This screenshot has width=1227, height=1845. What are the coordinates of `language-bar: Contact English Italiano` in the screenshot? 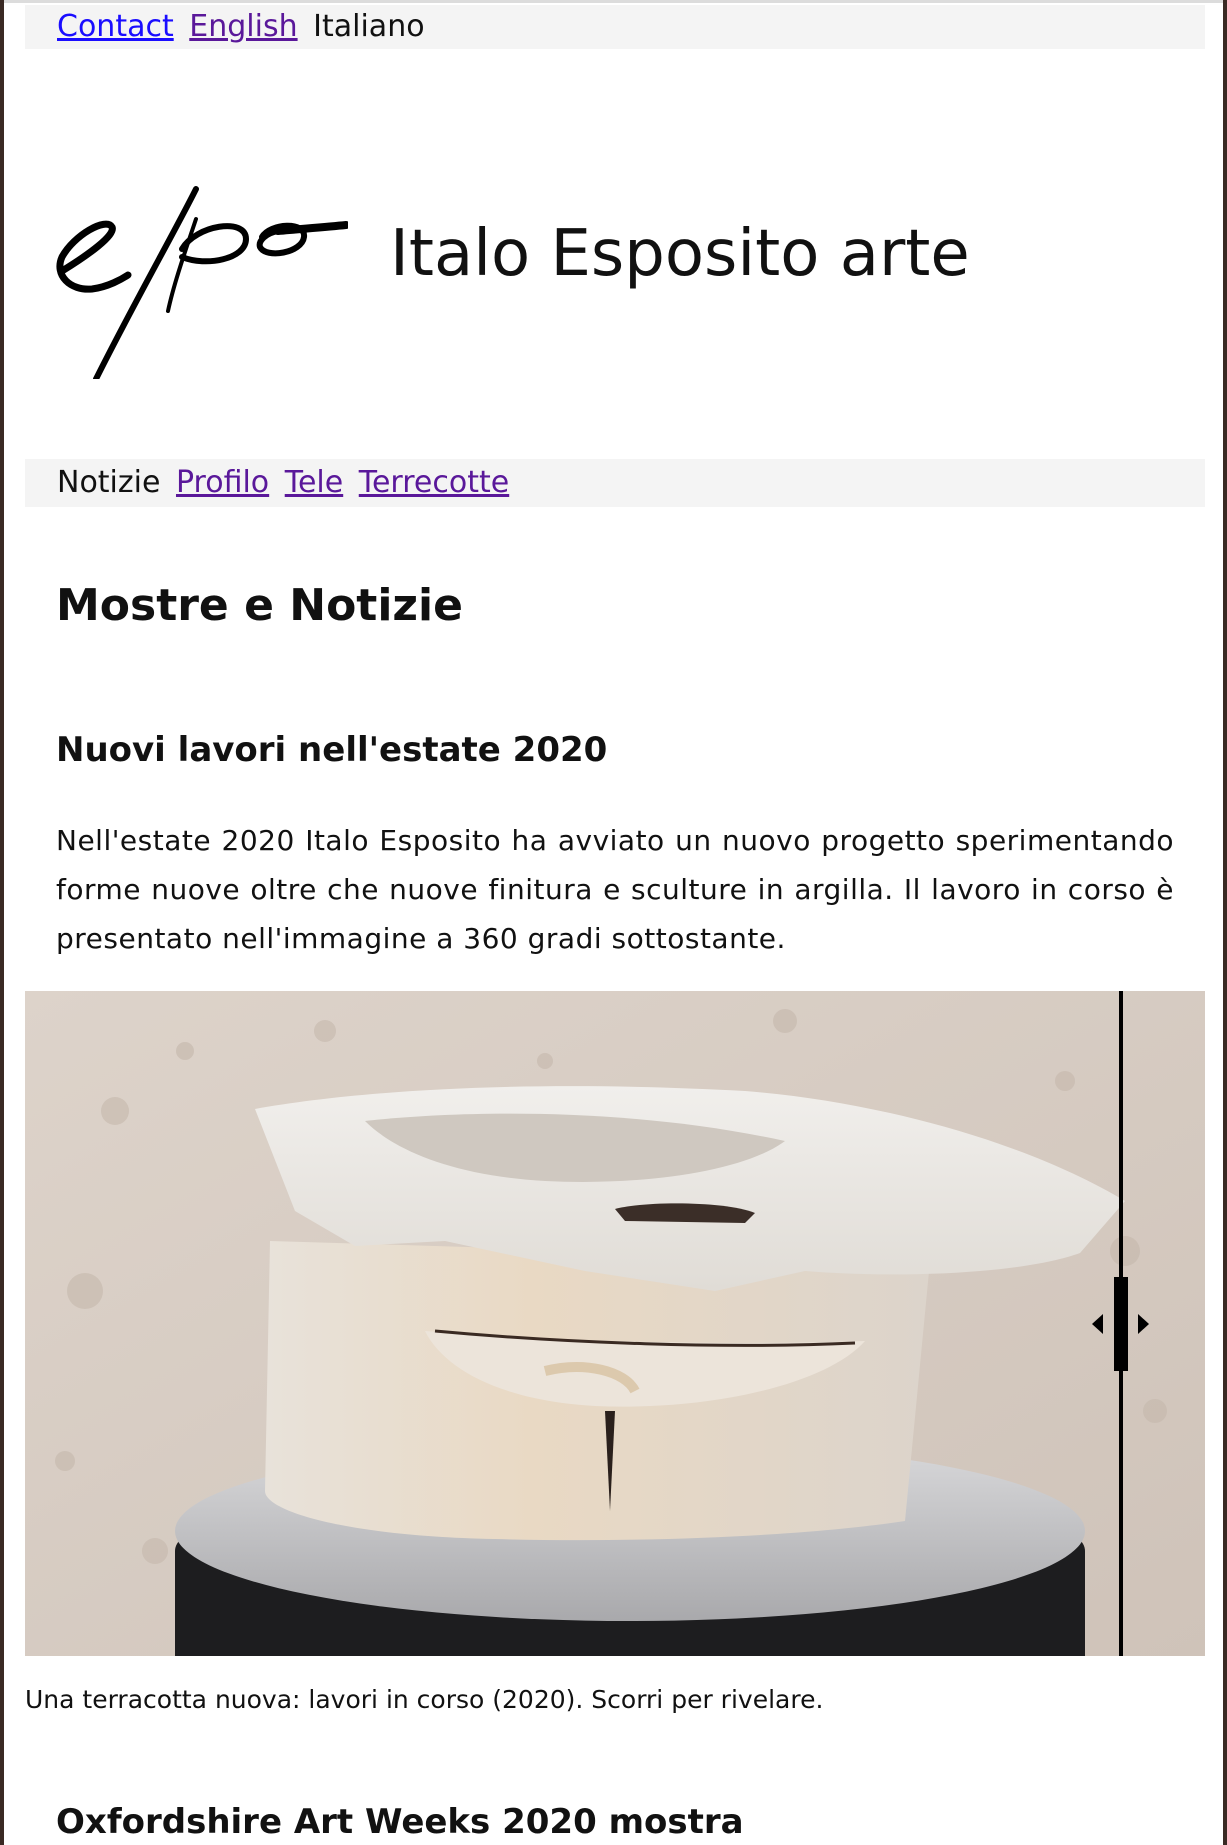 It's located at (615, 27).